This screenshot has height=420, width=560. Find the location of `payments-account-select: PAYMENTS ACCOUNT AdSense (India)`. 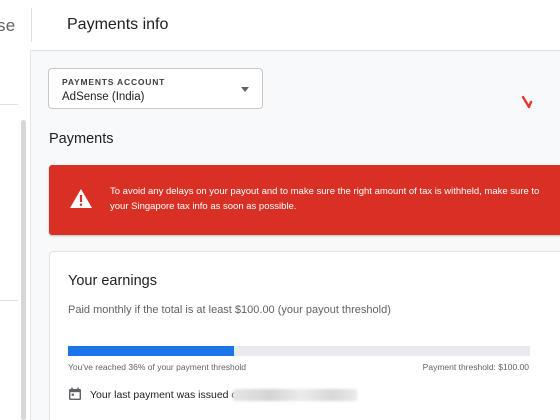

payments-account-select: PAYMENTS ACCOUNT AdSense (India) is located at coordinates (155, 88).